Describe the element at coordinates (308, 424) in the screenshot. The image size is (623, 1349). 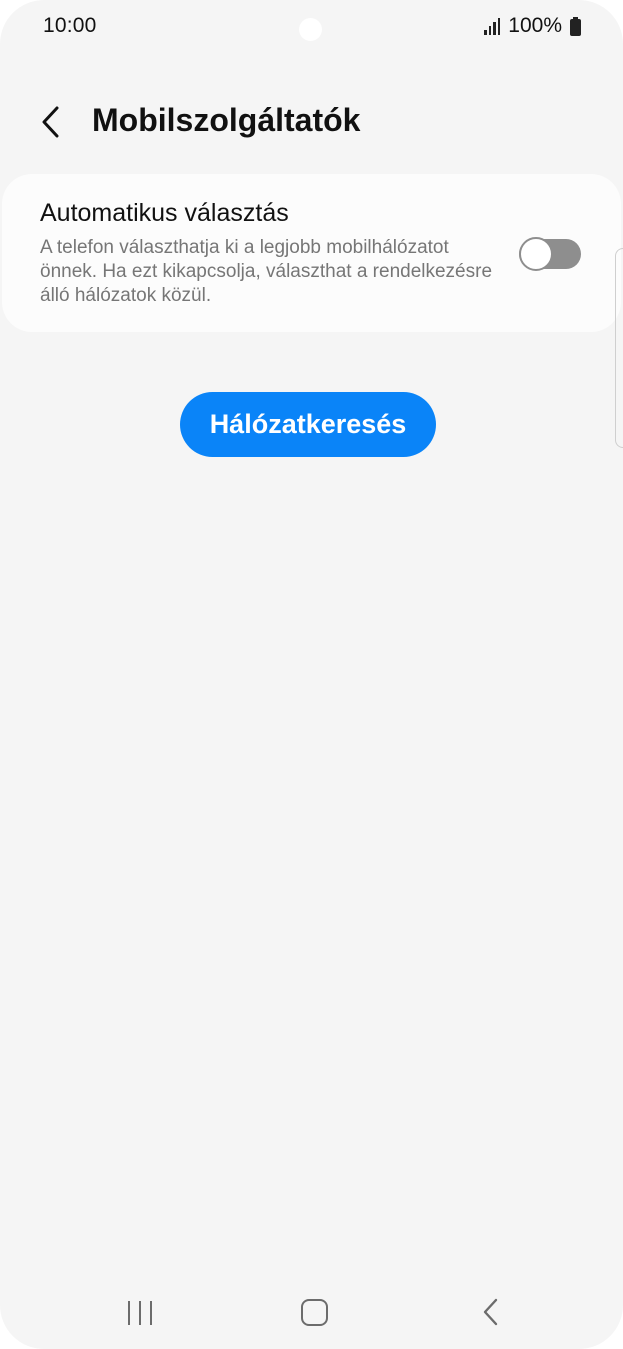
I see `network-search-button: Hálózatkeresés` at that location.